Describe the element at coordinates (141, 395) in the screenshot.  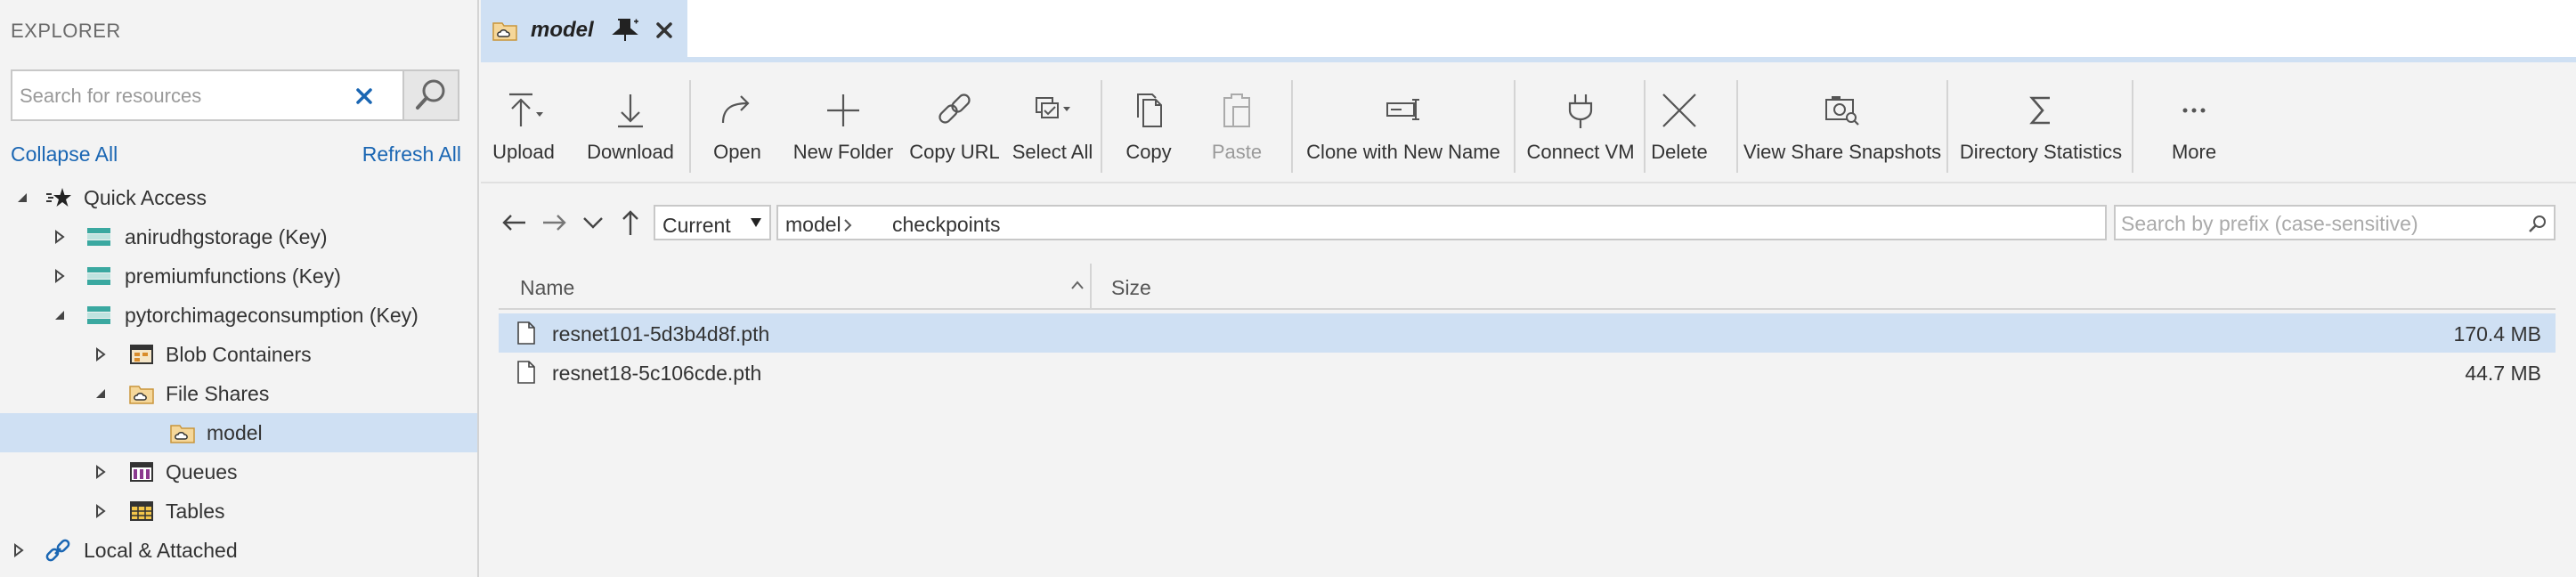
I see `file-shares-icon` at that location.